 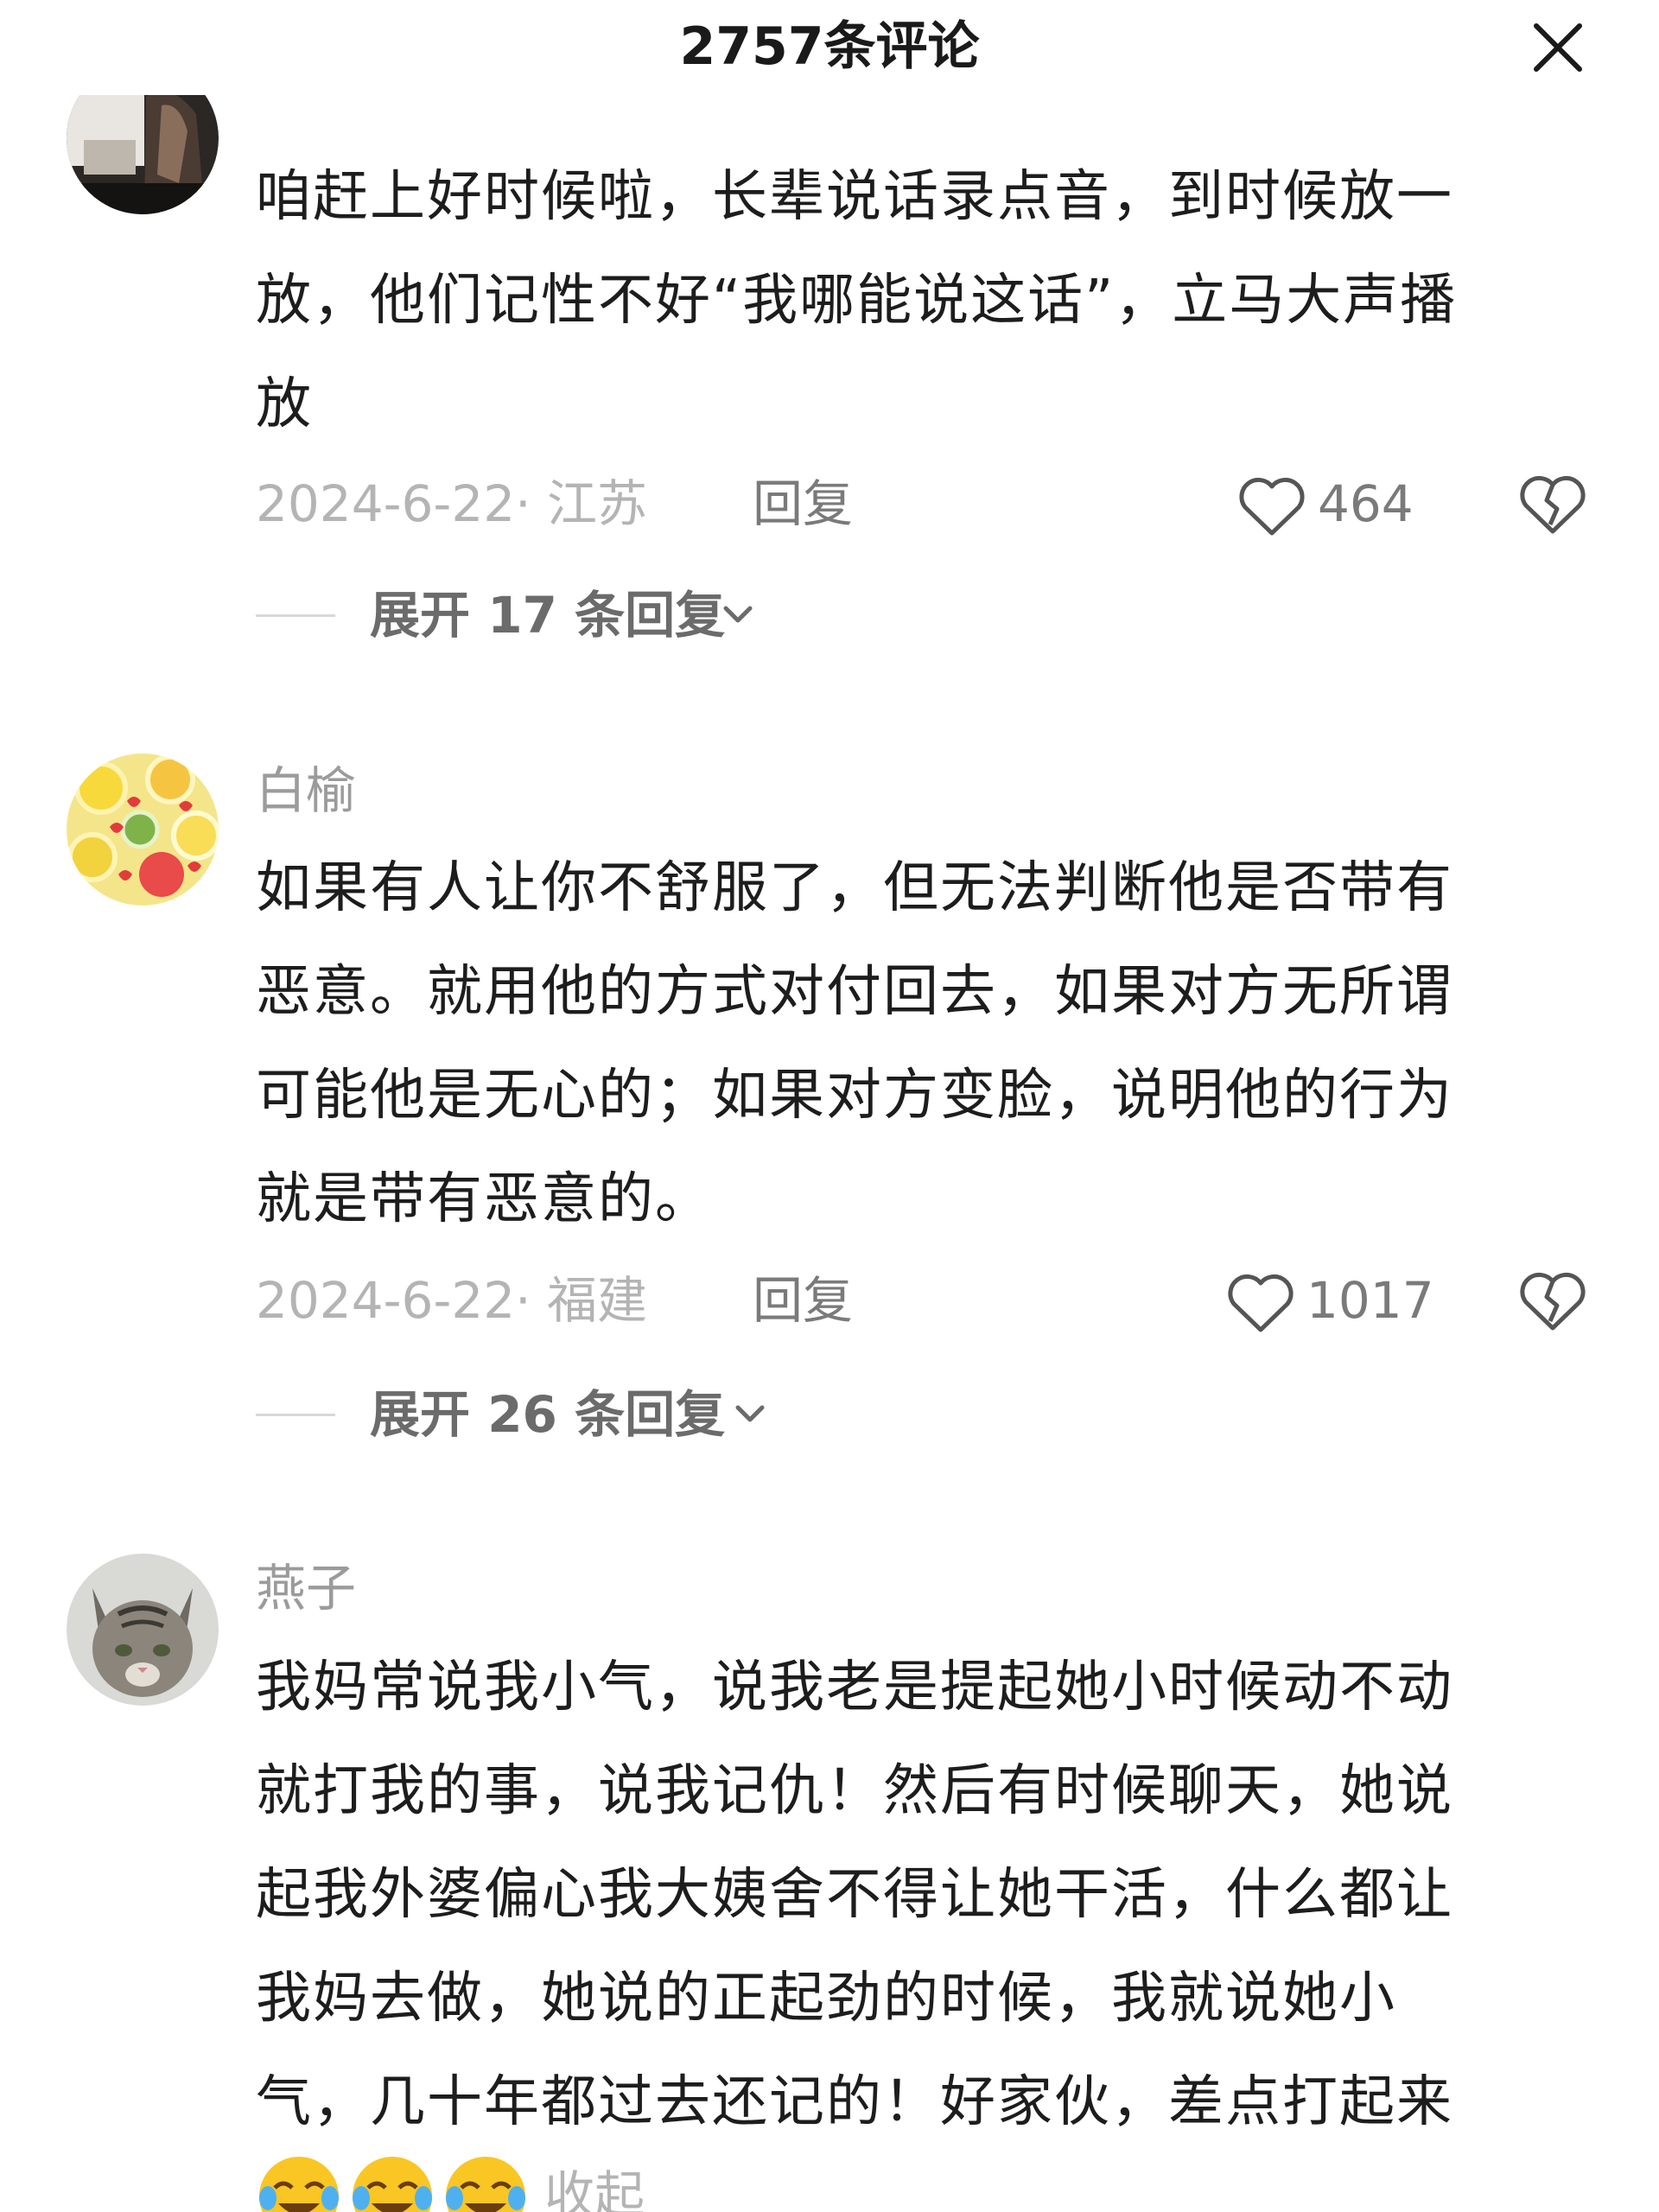 I want to click on comment-line: 就是带有恶意的。, so click(x=484, y=1199).